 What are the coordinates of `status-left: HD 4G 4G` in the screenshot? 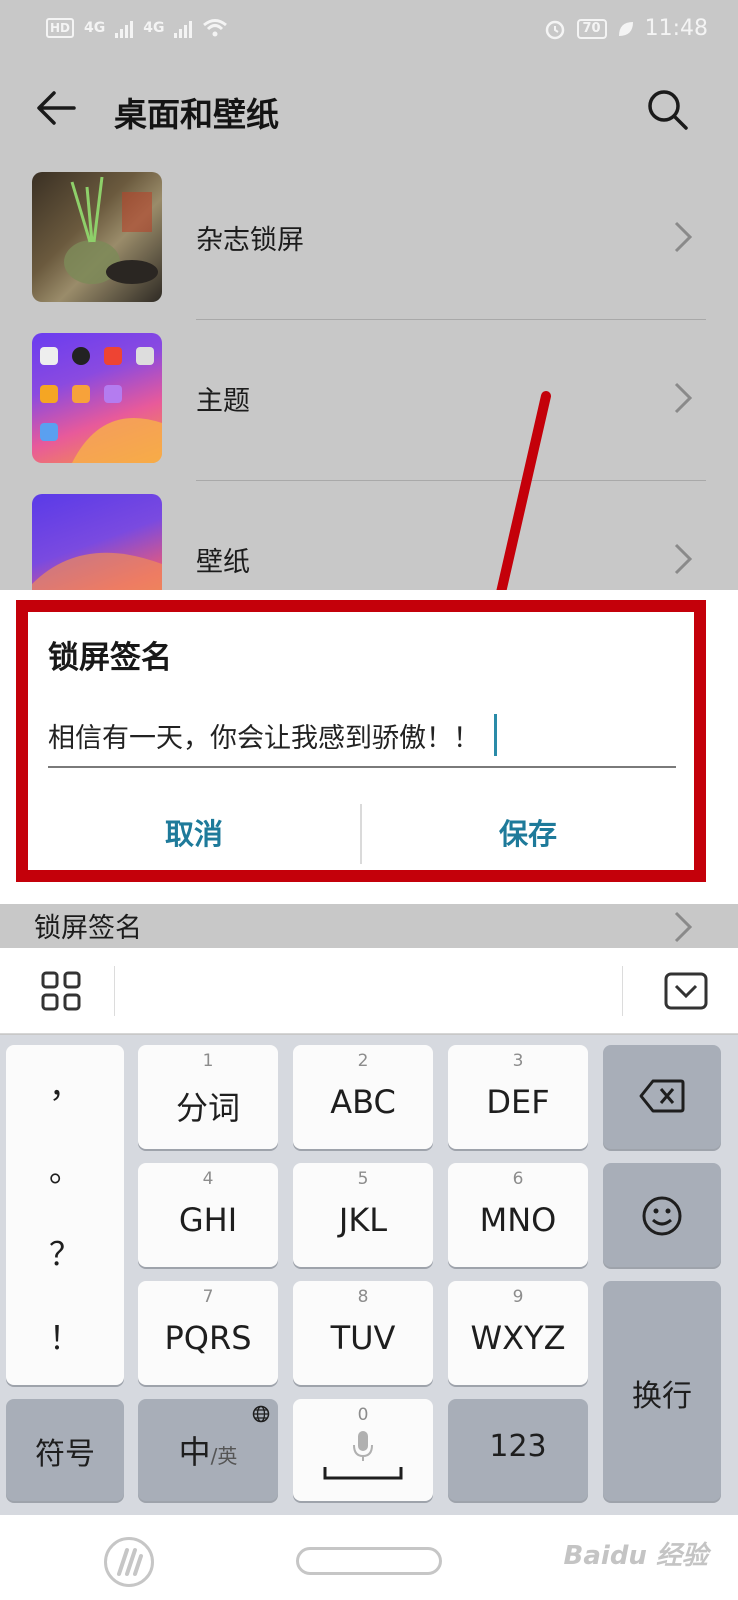 It's located at (137, 28).